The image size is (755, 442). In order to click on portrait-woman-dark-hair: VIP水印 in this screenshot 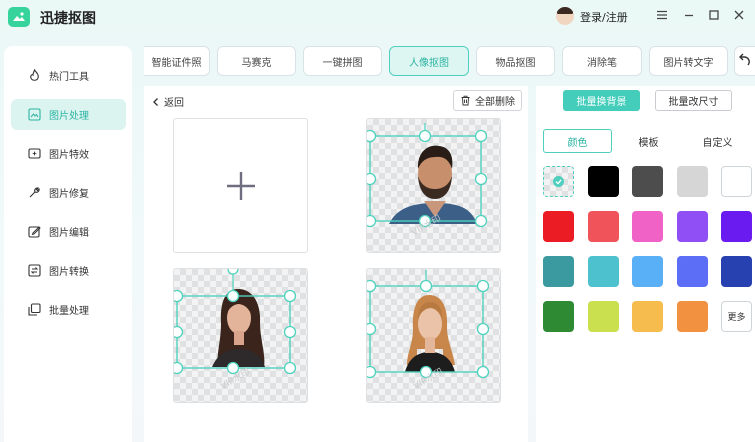, I will do `click(235, 330)`.